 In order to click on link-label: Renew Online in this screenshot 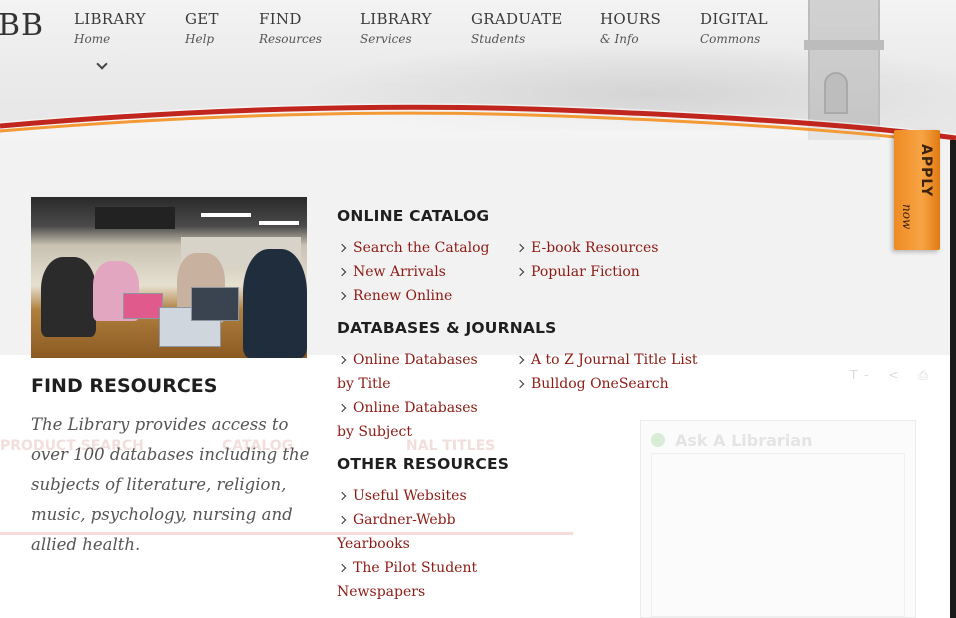, I will do `click(403, 296)`.